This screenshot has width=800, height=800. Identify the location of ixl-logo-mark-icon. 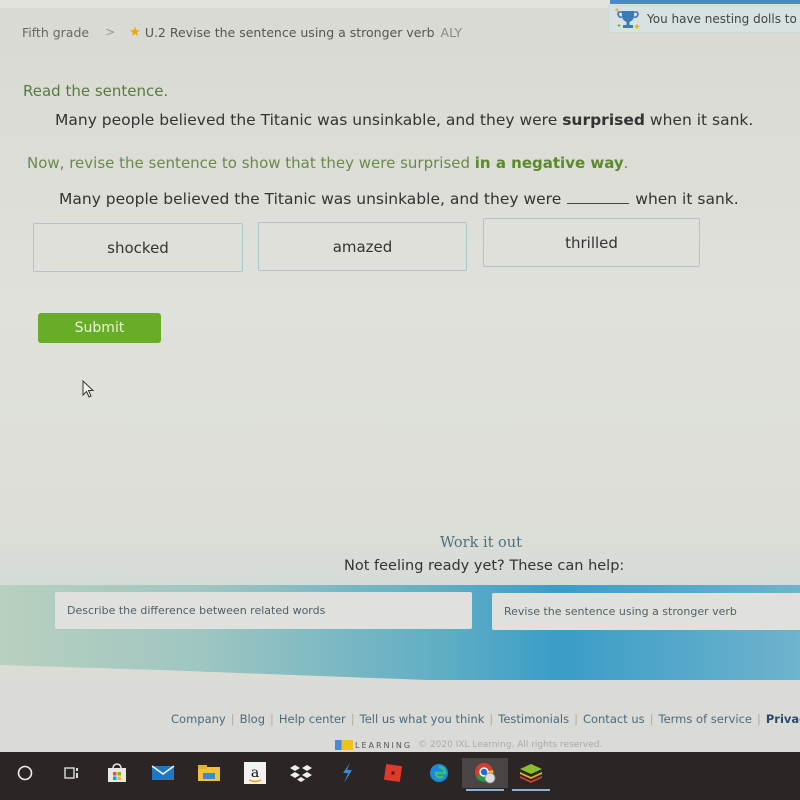
(344, 745).